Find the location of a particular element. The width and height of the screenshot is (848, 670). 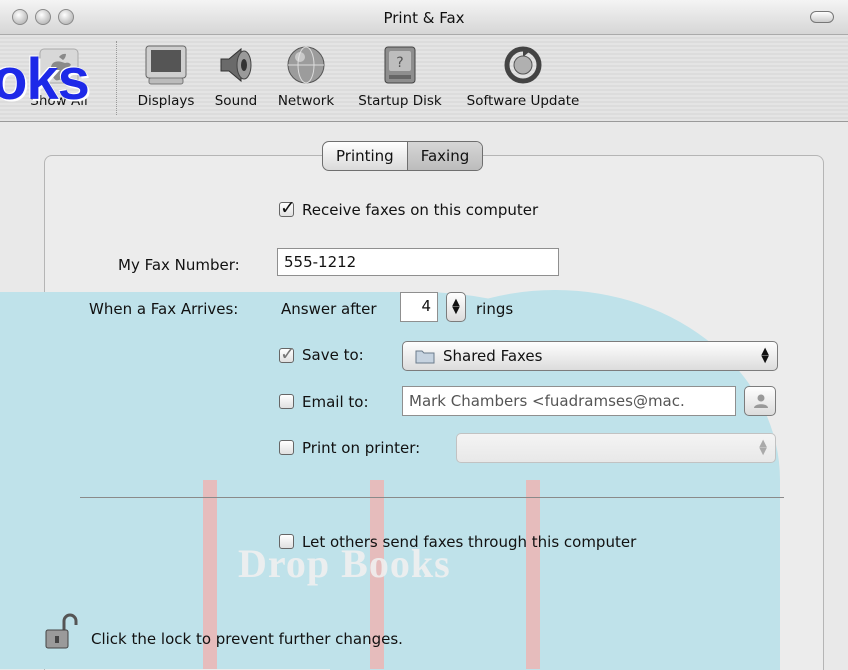

toolbar-item-sound: Sound is located at coordinates (236, 78).